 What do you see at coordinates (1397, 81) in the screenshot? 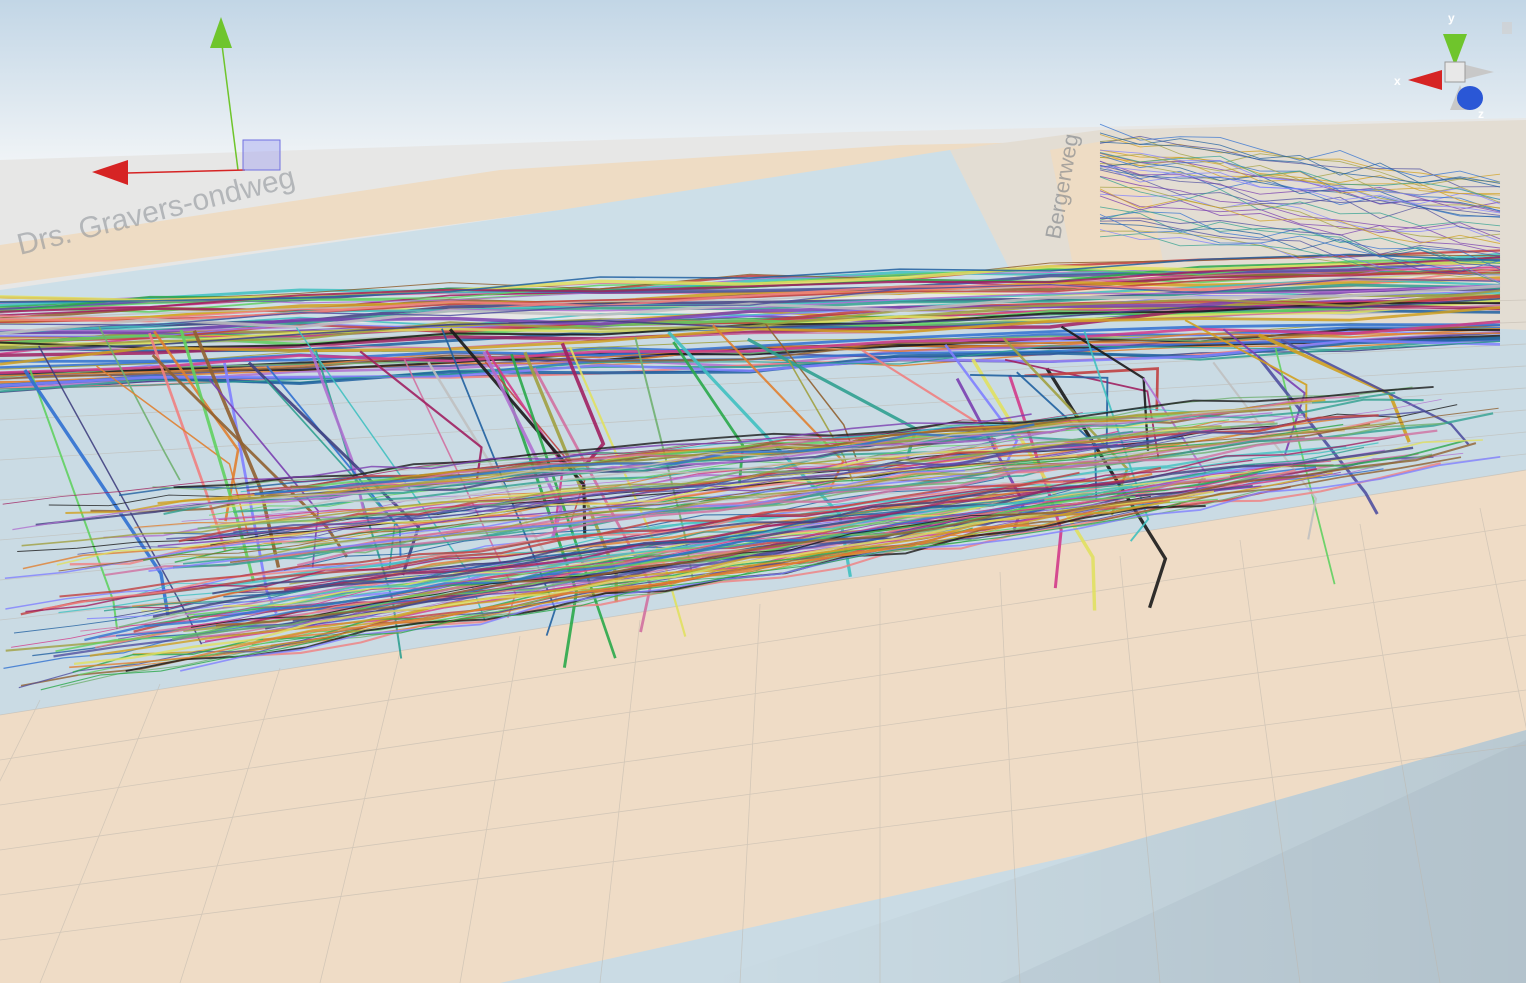
I see `gizmo-x-label: x` at bounding box center [1397, 81].